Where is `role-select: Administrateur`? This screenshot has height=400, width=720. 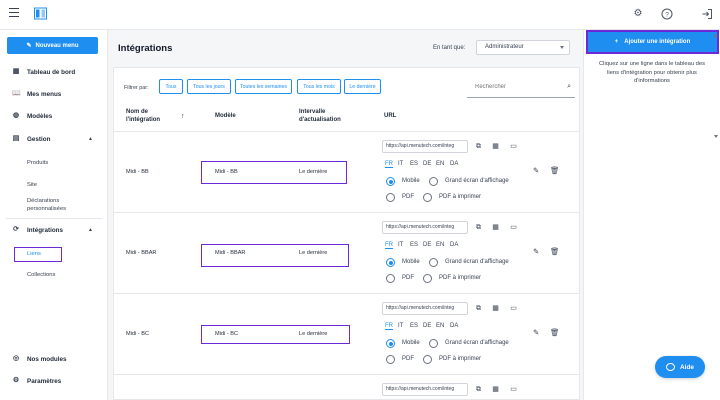 role-select: Administrateur is located at coordinates (523, 47).